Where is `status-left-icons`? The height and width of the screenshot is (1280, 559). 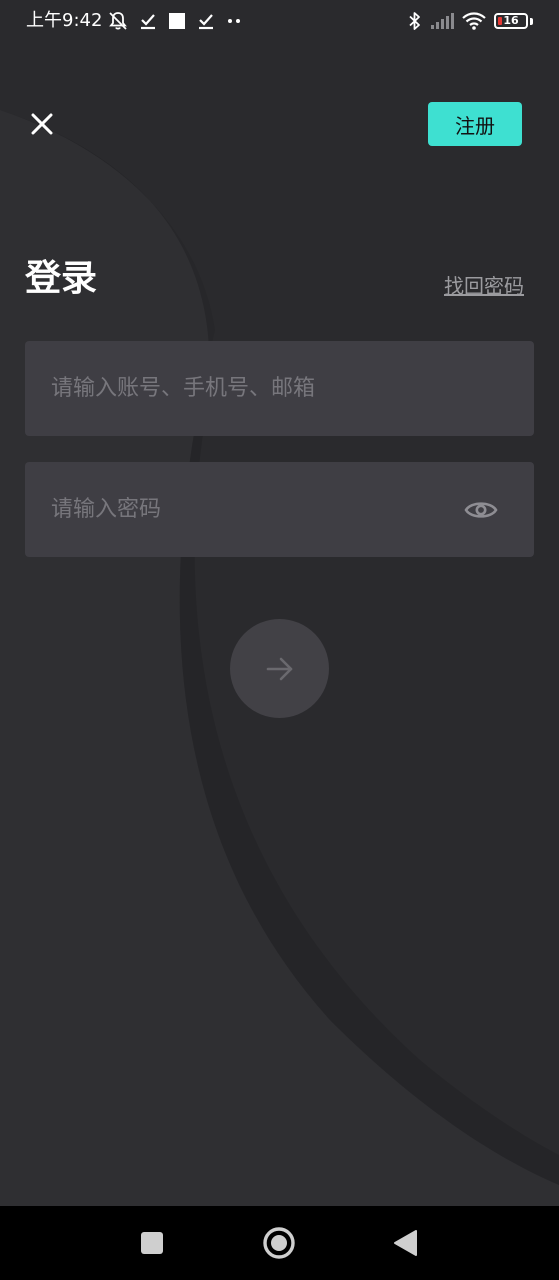
status-left-icons is located at coordinates (175, 21).